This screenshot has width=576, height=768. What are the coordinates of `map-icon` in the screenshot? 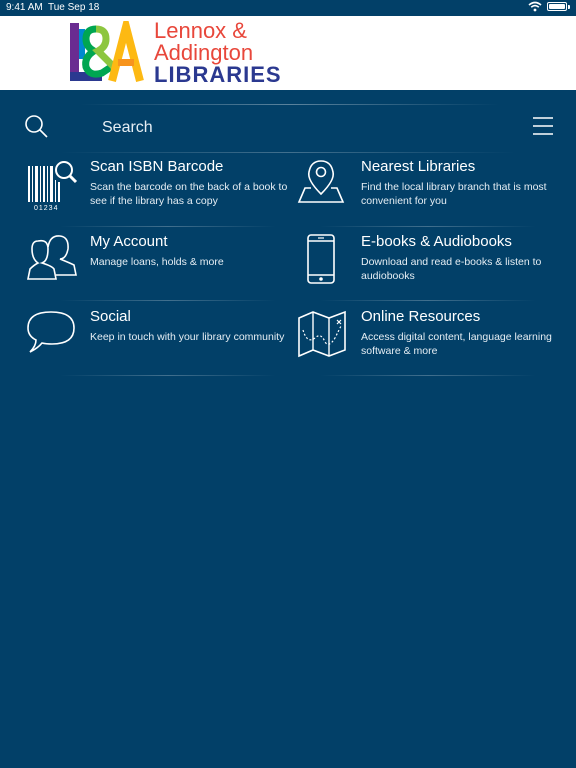 It's located at (322, 334).